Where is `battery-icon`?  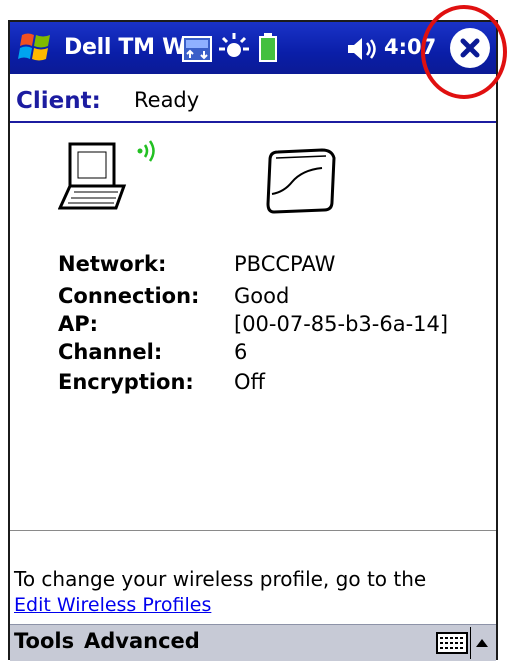 battery-icon is located at coordinates (268, 48).